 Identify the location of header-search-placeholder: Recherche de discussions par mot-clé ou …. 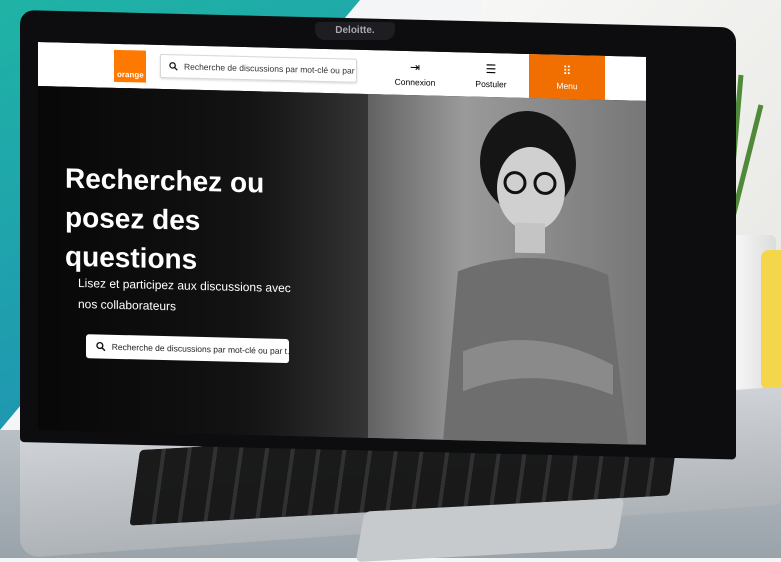
(269, 68).